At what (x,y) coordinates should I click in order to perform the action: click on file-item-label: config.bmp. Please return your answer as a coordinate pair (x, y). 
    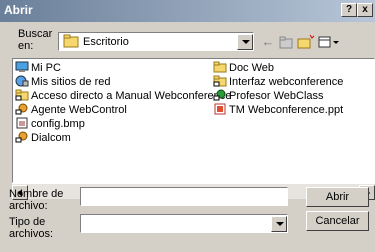
    Looking at the image, I should click on (58, 124).